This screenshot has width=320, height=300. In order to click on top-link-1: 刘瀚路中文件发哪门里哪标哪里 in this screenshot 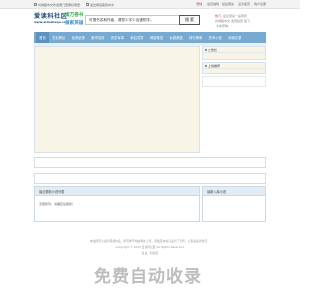, I will do `click(57, 5)`.